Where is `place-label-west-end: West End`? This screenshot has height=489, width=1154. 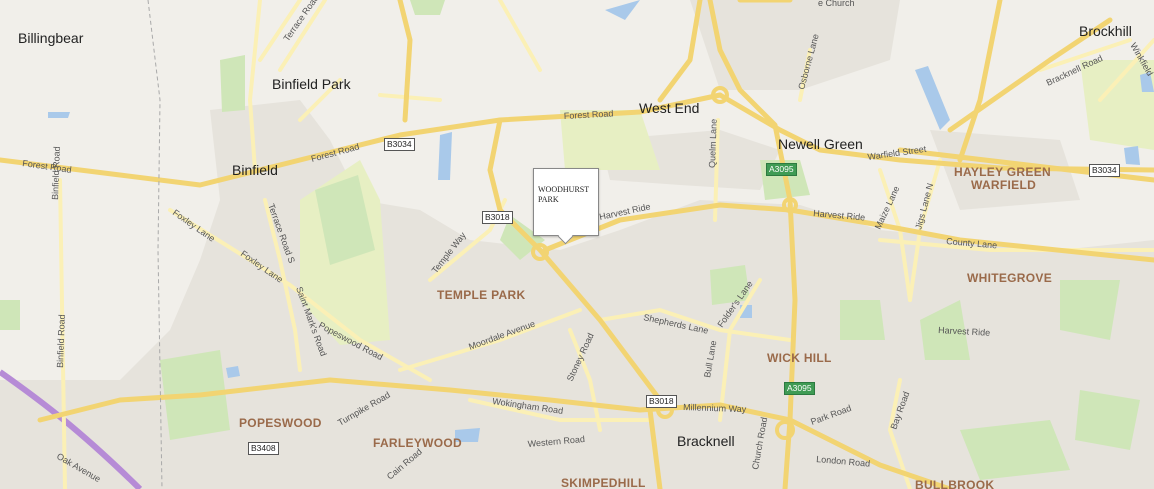
place-label-west-end: West End is located at coordinates (669, 108).